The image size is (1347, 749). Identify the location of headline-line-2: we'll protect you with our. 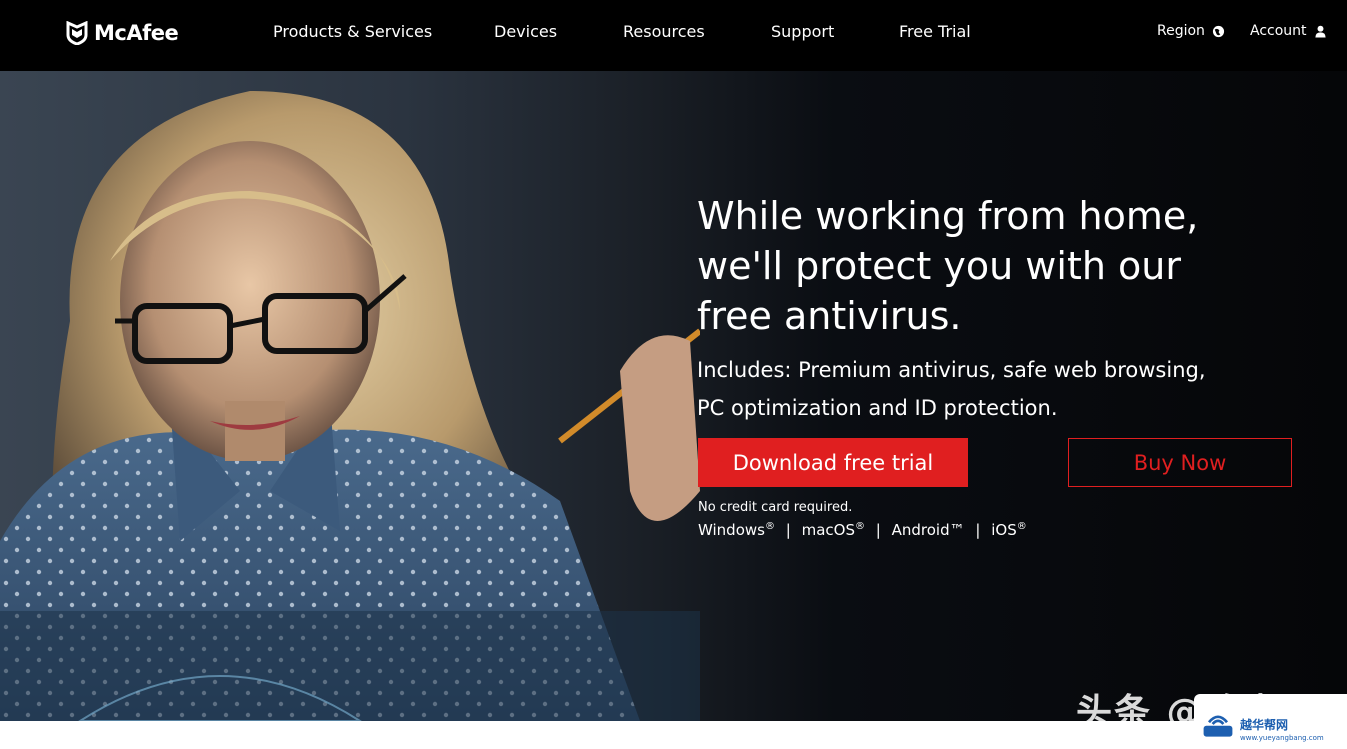
(939, 266).